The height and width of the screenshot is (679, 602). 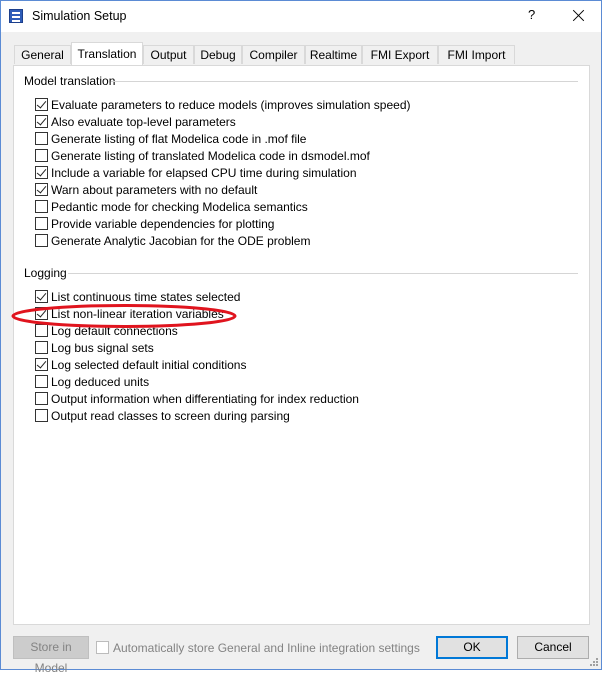 What do you see at coordinates (146, 297) in the screenshot?
I see `option-label: List continuous time states selected` at bounding box center [146, 297].